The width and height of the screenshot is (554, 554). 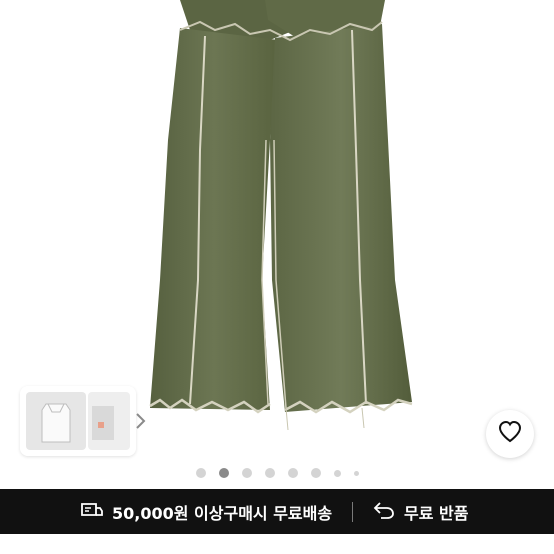 I want to click on chevron-right-icon, so click(x=141, y=421).